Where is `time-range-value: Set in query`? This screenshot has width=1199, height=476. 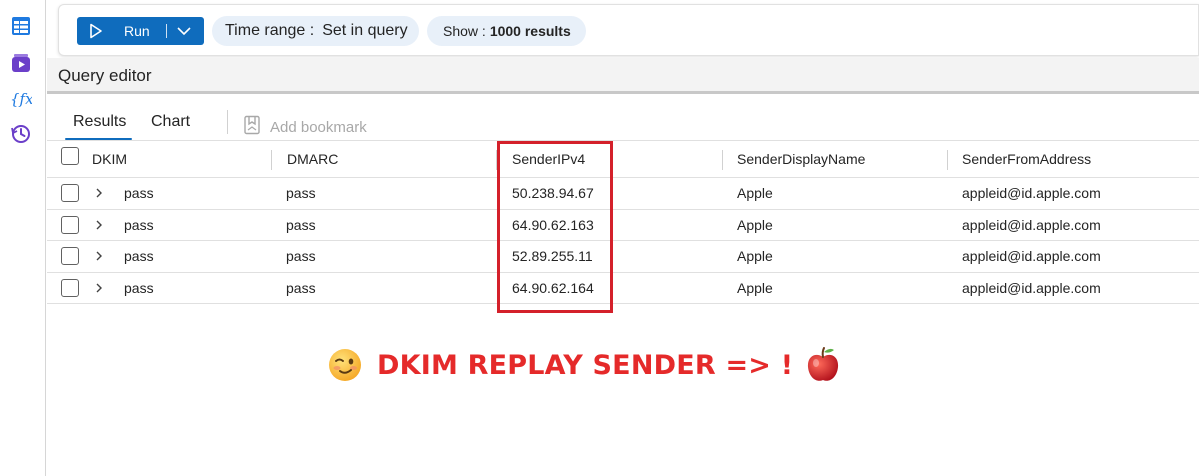 time-range-value: Set in query is located at coordinates (365, 30).